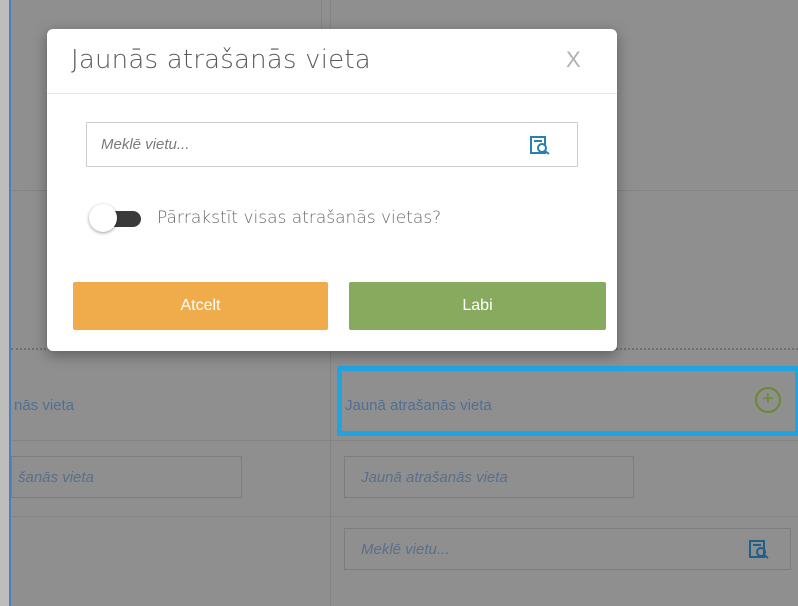 This screenshot has height=606, width=798. What do you see at coordinates (316, 144) in the screenshot?
I see `location-search-input` at bounding box center [316, 144].